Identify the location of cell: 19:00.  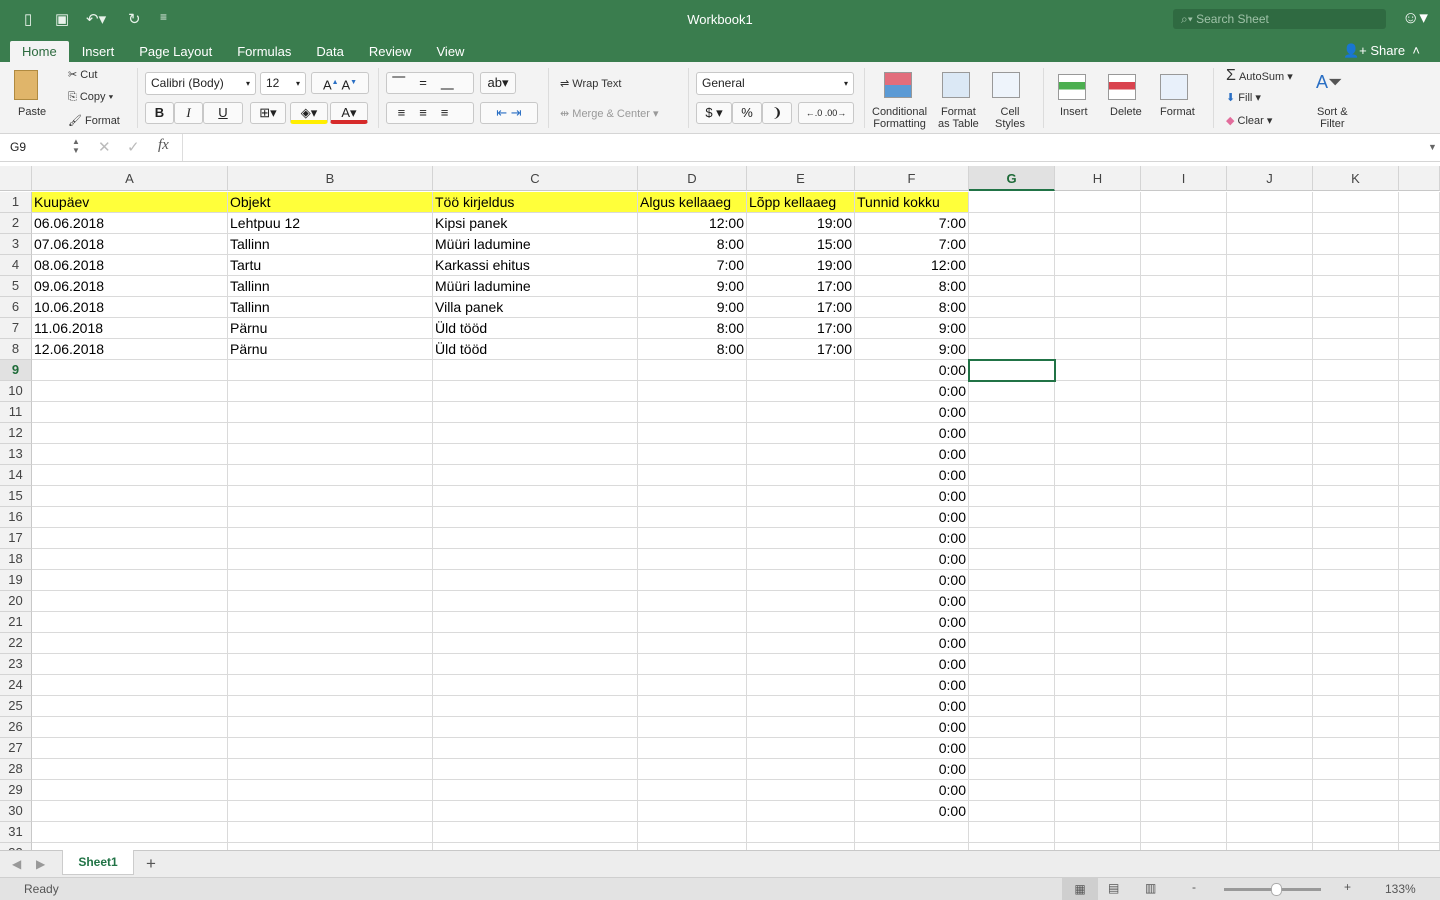
(801, 223).